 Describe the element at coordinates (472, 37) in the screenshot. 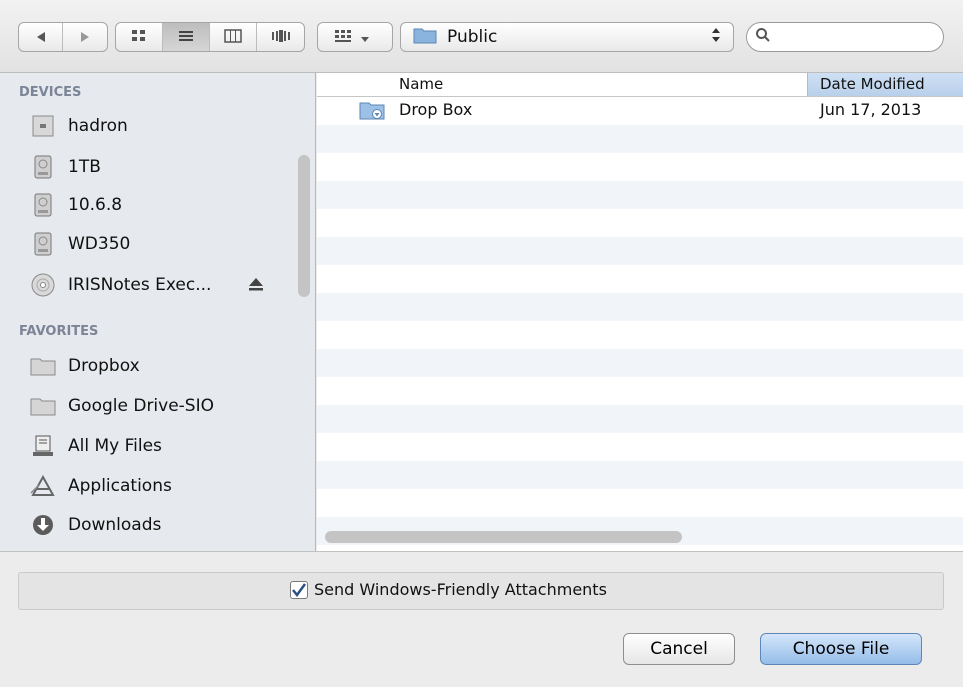

I see `location-label: Public` at that location.